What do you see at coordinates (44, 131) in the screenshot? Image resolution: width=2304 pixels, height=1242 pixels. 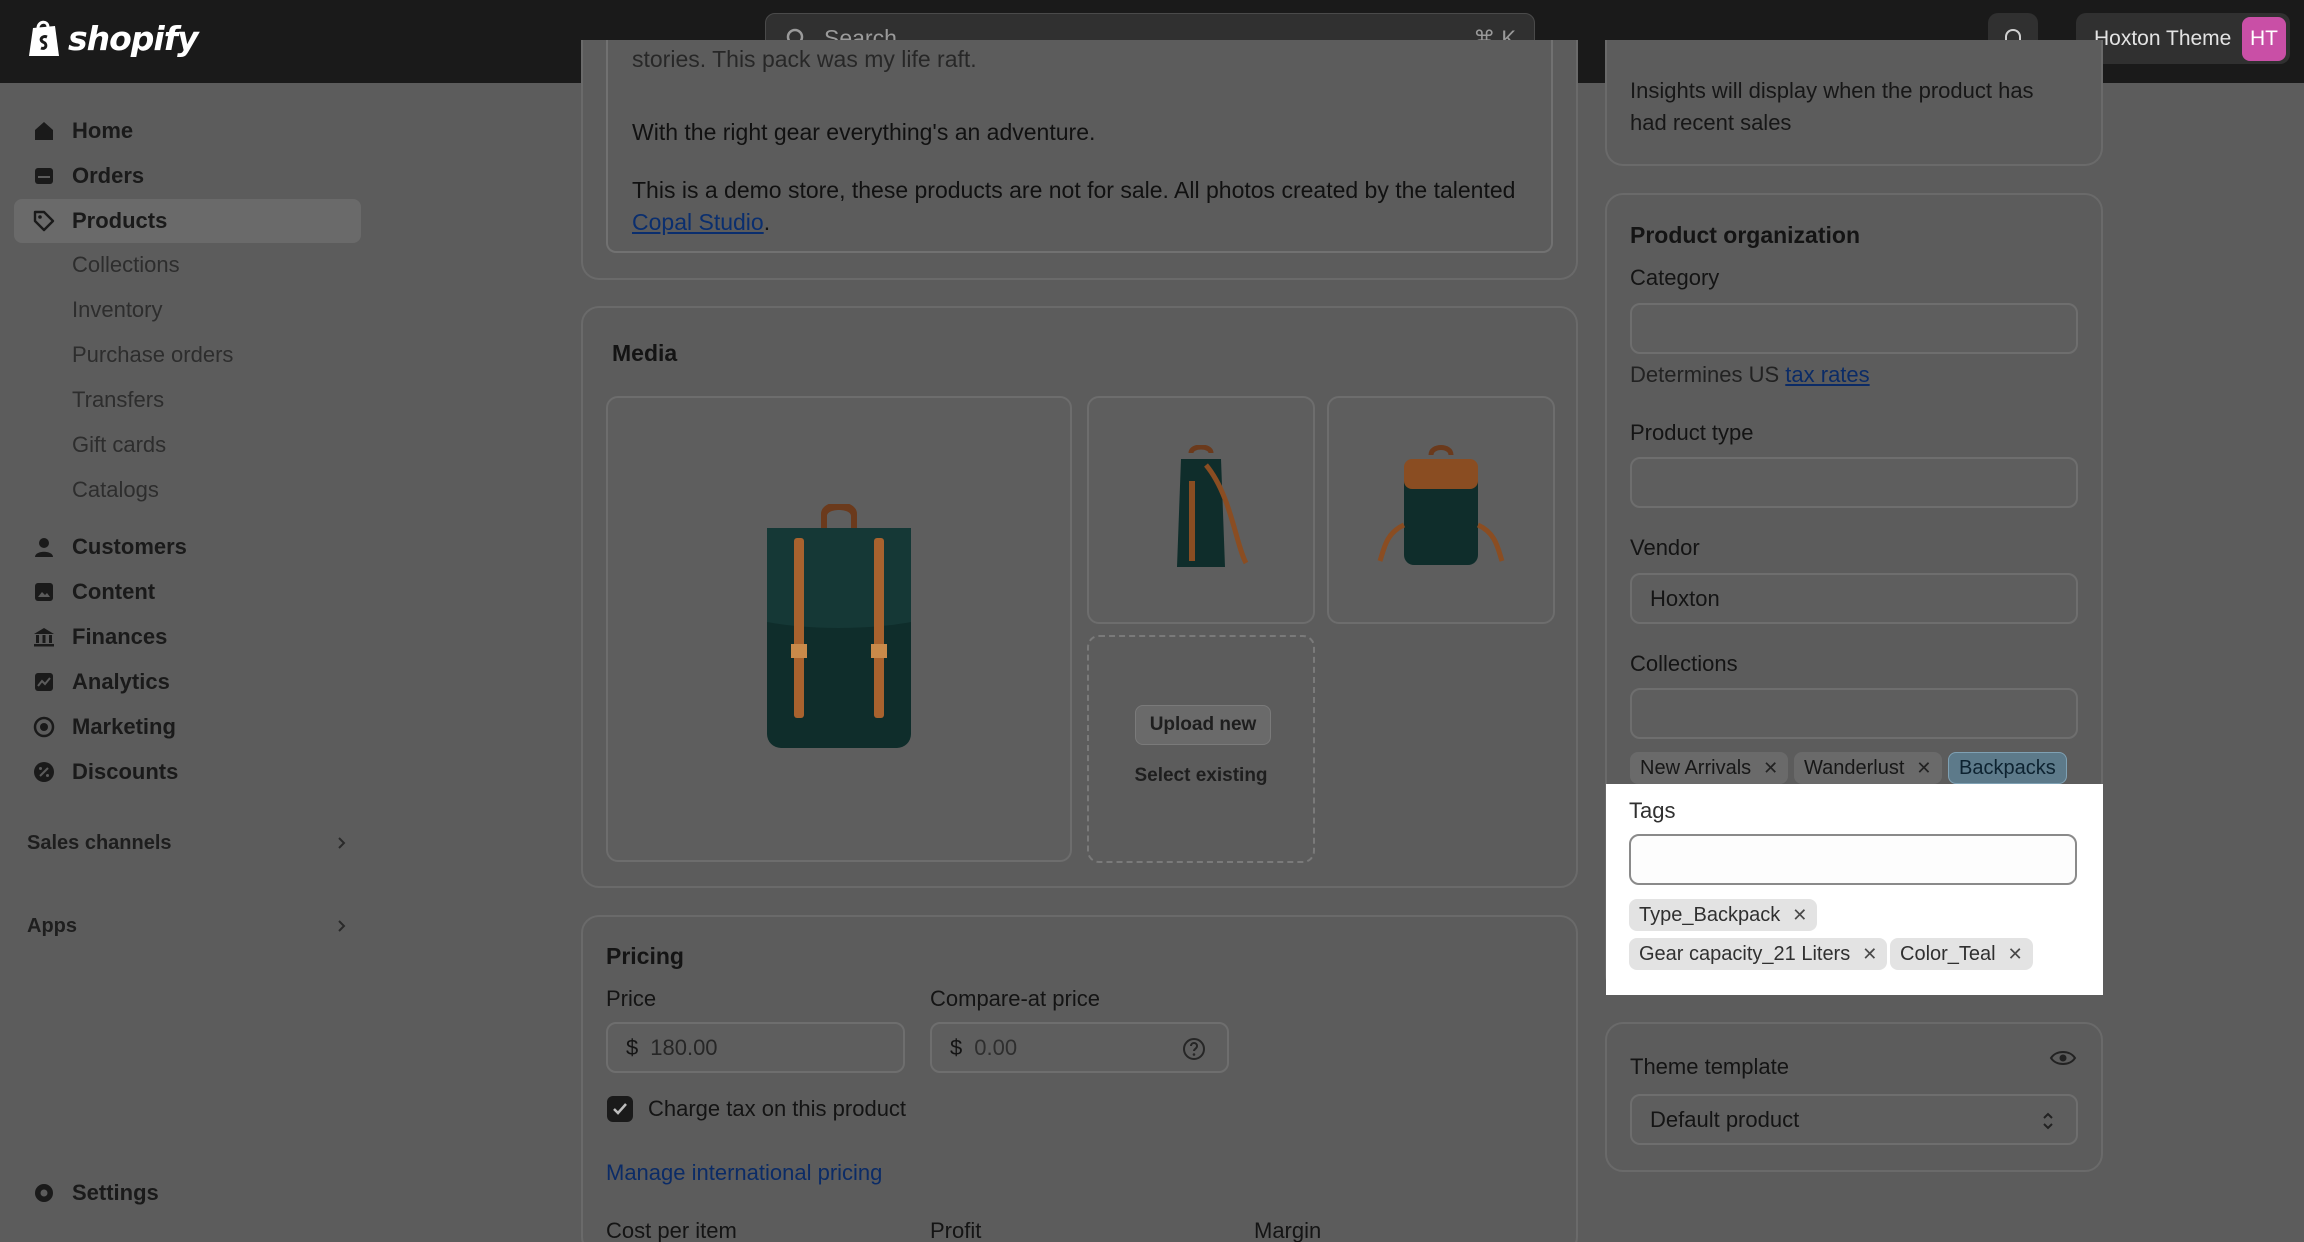 I see `home-icon` at bounding box center [44, 131].